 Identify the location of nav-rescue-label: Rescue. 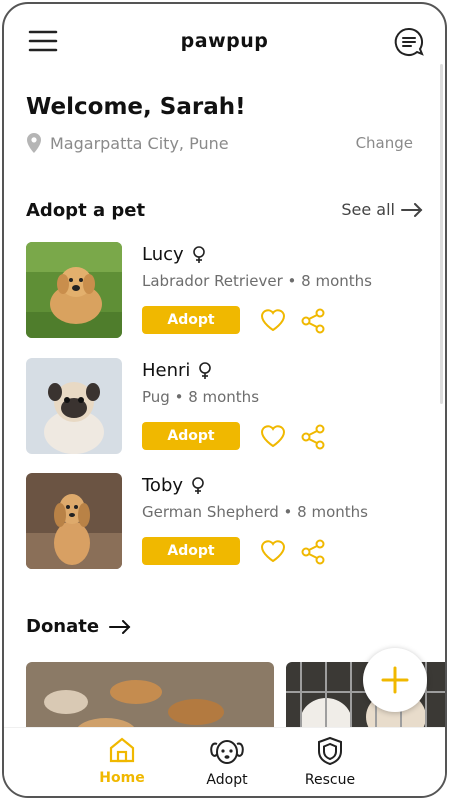
(330, 780).